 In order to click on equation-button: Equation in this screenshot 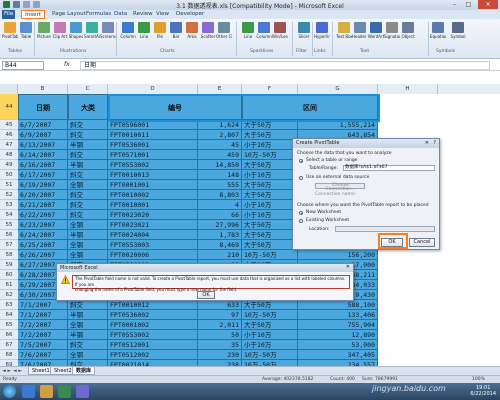, I will do `click(438, 34)`.